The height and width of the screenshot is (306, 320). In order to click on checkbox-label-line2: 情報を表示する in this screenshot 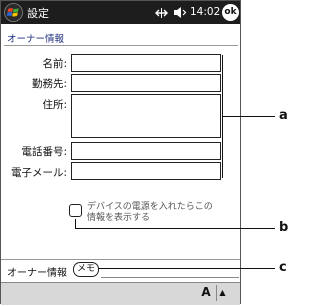, I will do `click(119, 218)`.